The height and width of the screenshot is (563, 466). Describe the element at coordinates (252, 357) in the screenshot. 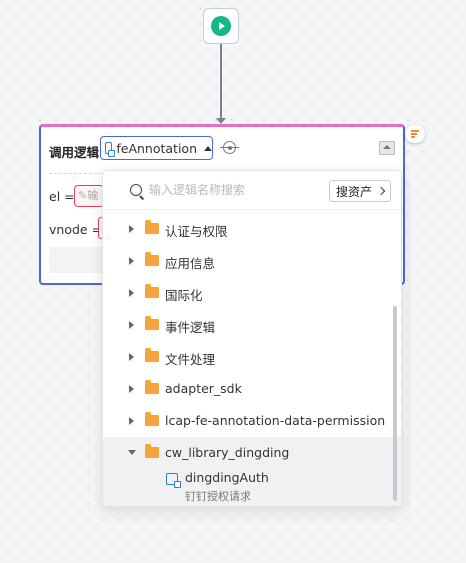

I see `tree-item-file-handling: 文件处理` at that location.